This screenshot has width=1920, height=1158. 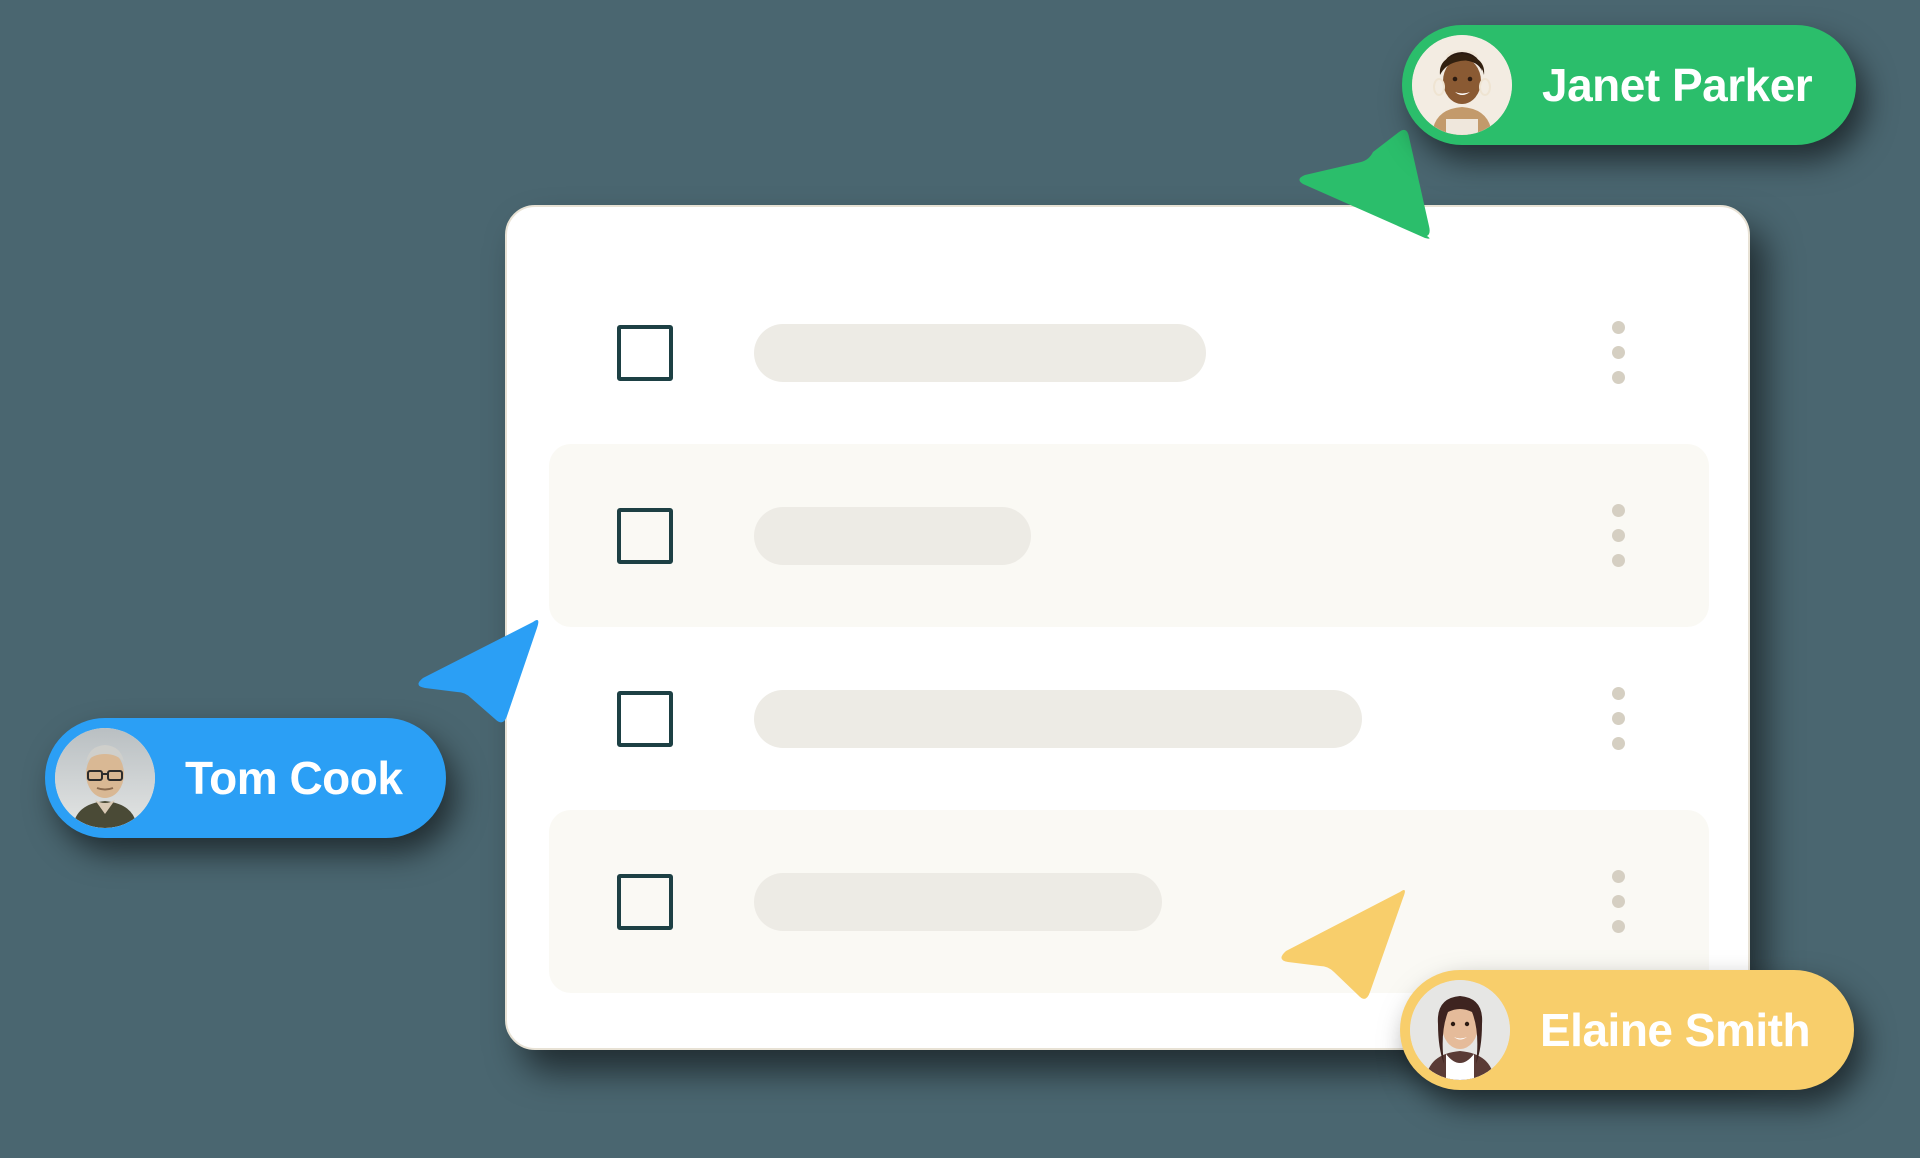 What do you see at coordinates (294, 778) in the screenshot?
I see `user-badge-label: Tom Cook` at bounding box center [294, 778].